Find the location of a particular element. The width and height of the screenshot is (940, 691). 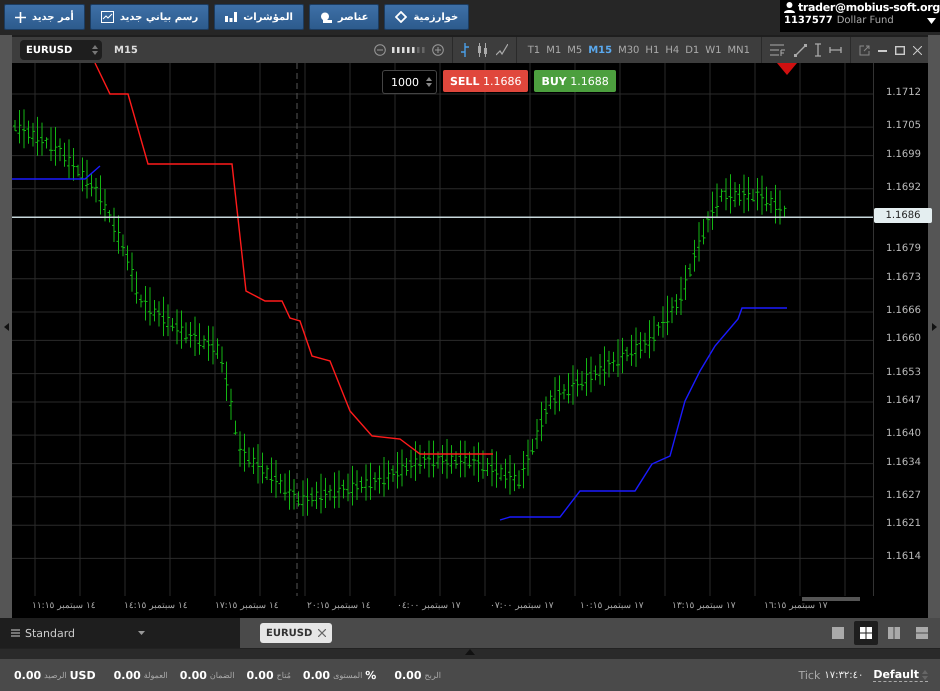

status-unit: USD is located at coordinates (83, 675).